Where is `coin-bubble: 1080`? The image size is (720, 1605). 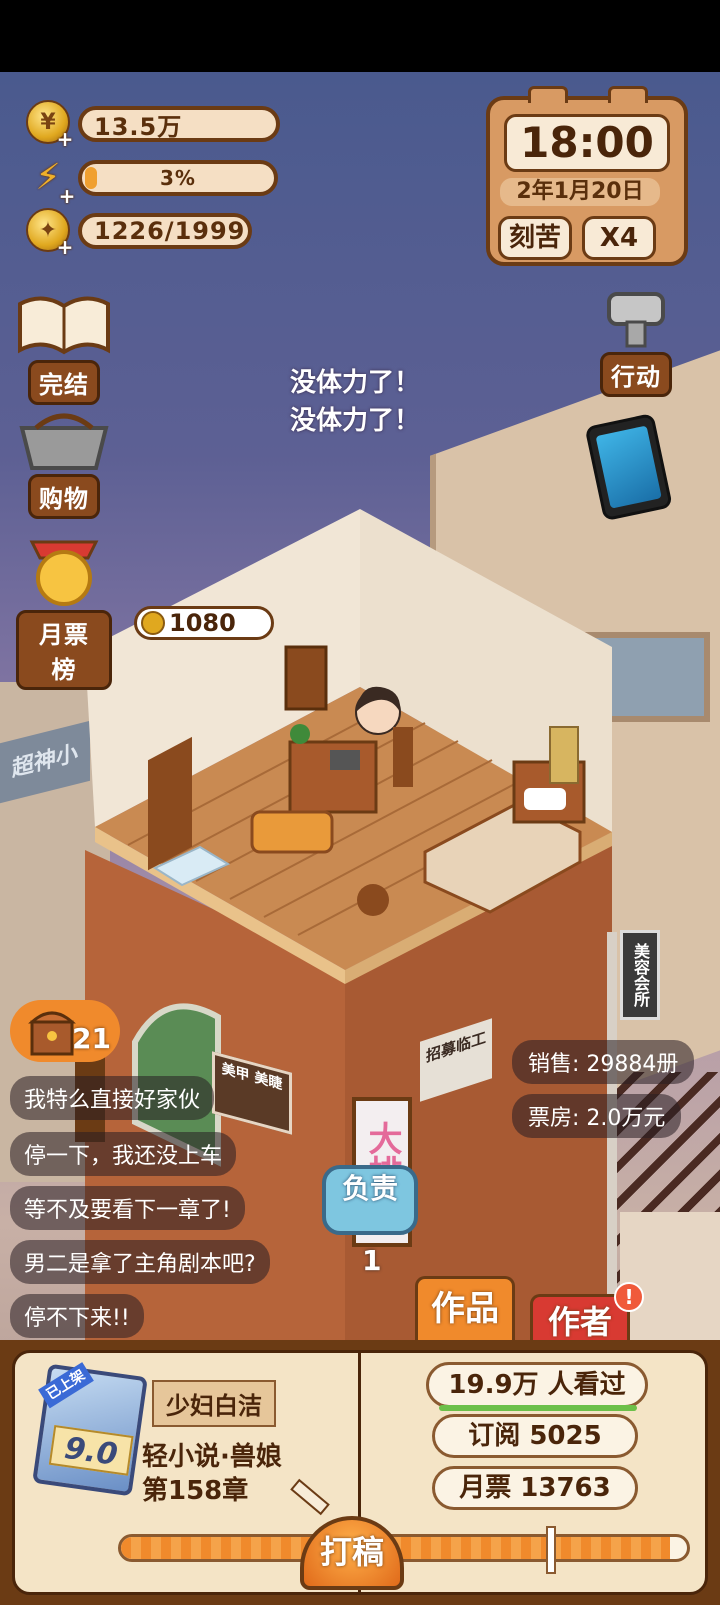
coin-bubble: 1080 is located at coordinates (204, 623).